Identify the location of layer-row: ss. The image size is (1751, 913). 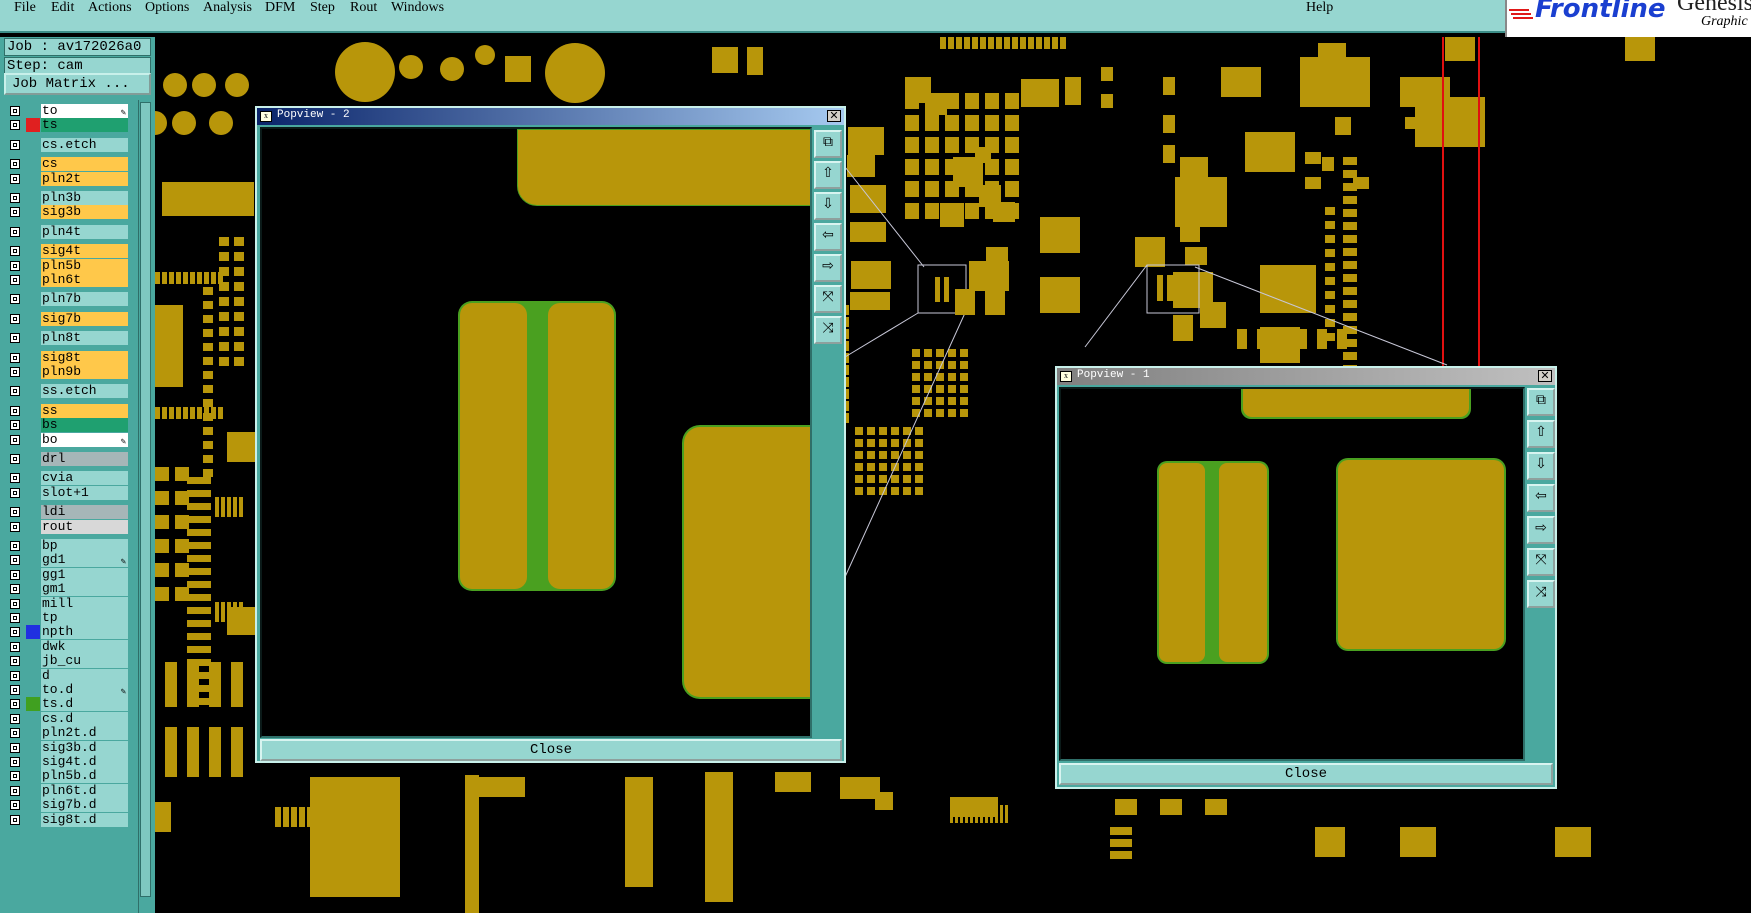
(68, 410).